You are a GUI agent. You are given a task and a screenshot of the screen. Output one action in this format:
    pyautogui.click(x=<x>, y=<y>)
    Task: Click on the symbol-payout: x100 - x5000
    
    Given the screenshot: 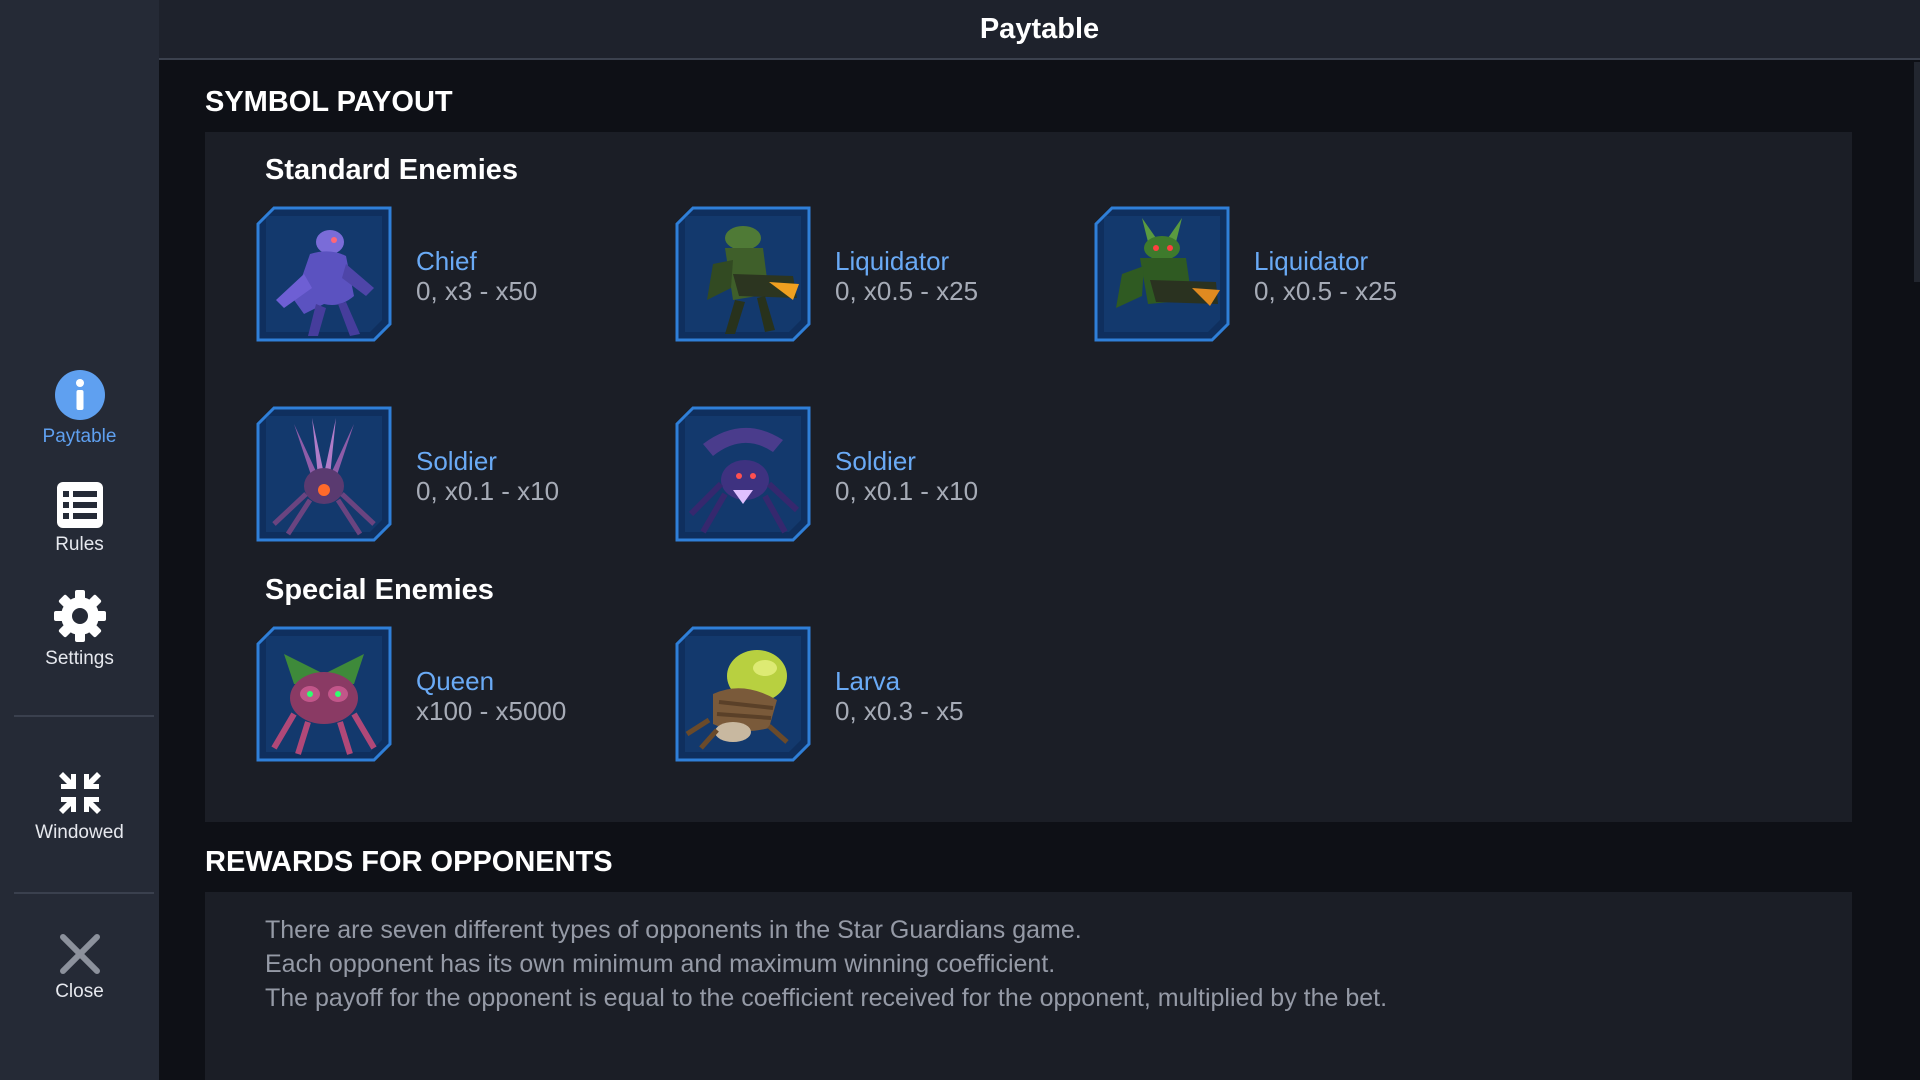 What is the action you would take?
    pyautogui.click(x=491, y=711)
    